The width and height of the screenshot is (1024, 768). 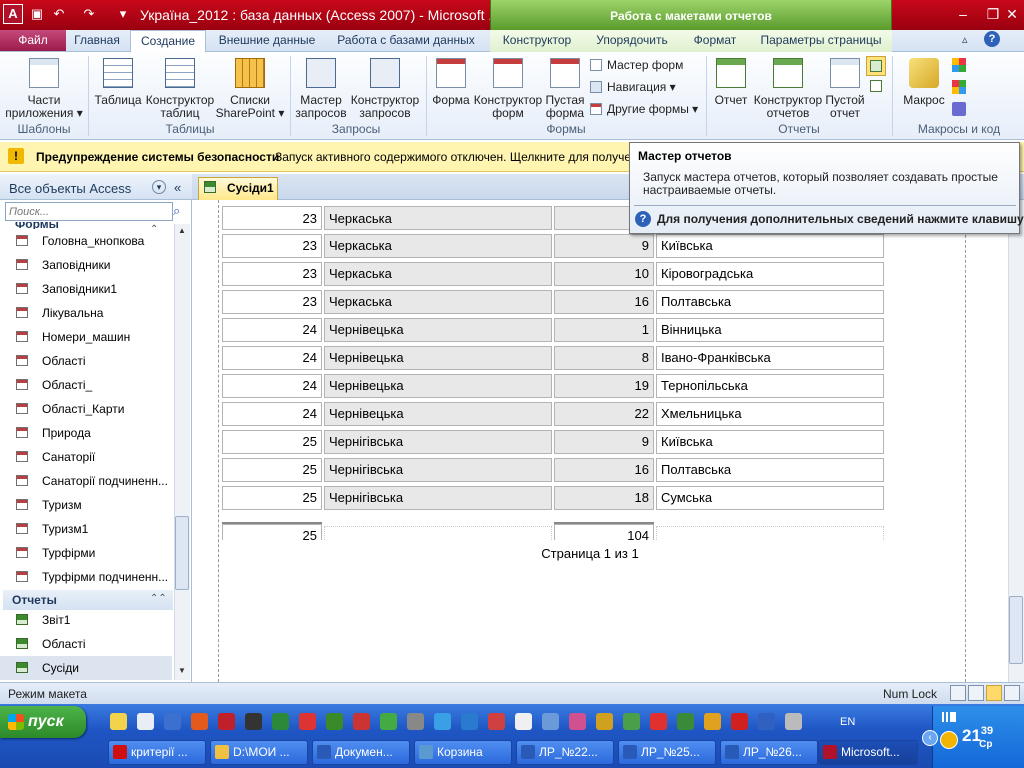 I want to click on tab-arrange: Упорядочить, so click(x=632, y=41).